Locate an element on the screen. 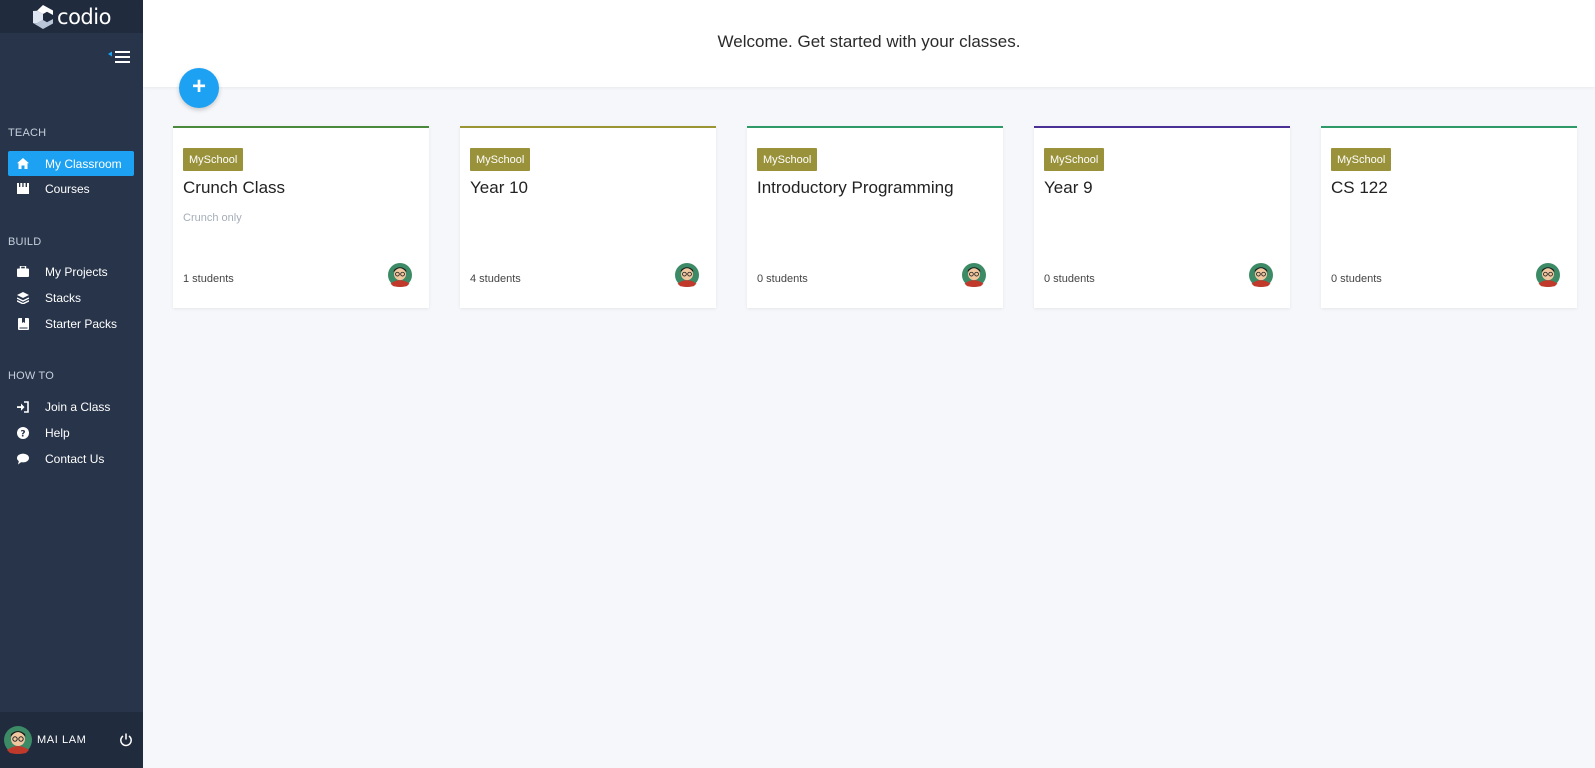 This screenshot has height=768, width=1595. book-icon is located at coordinates (23, 324).